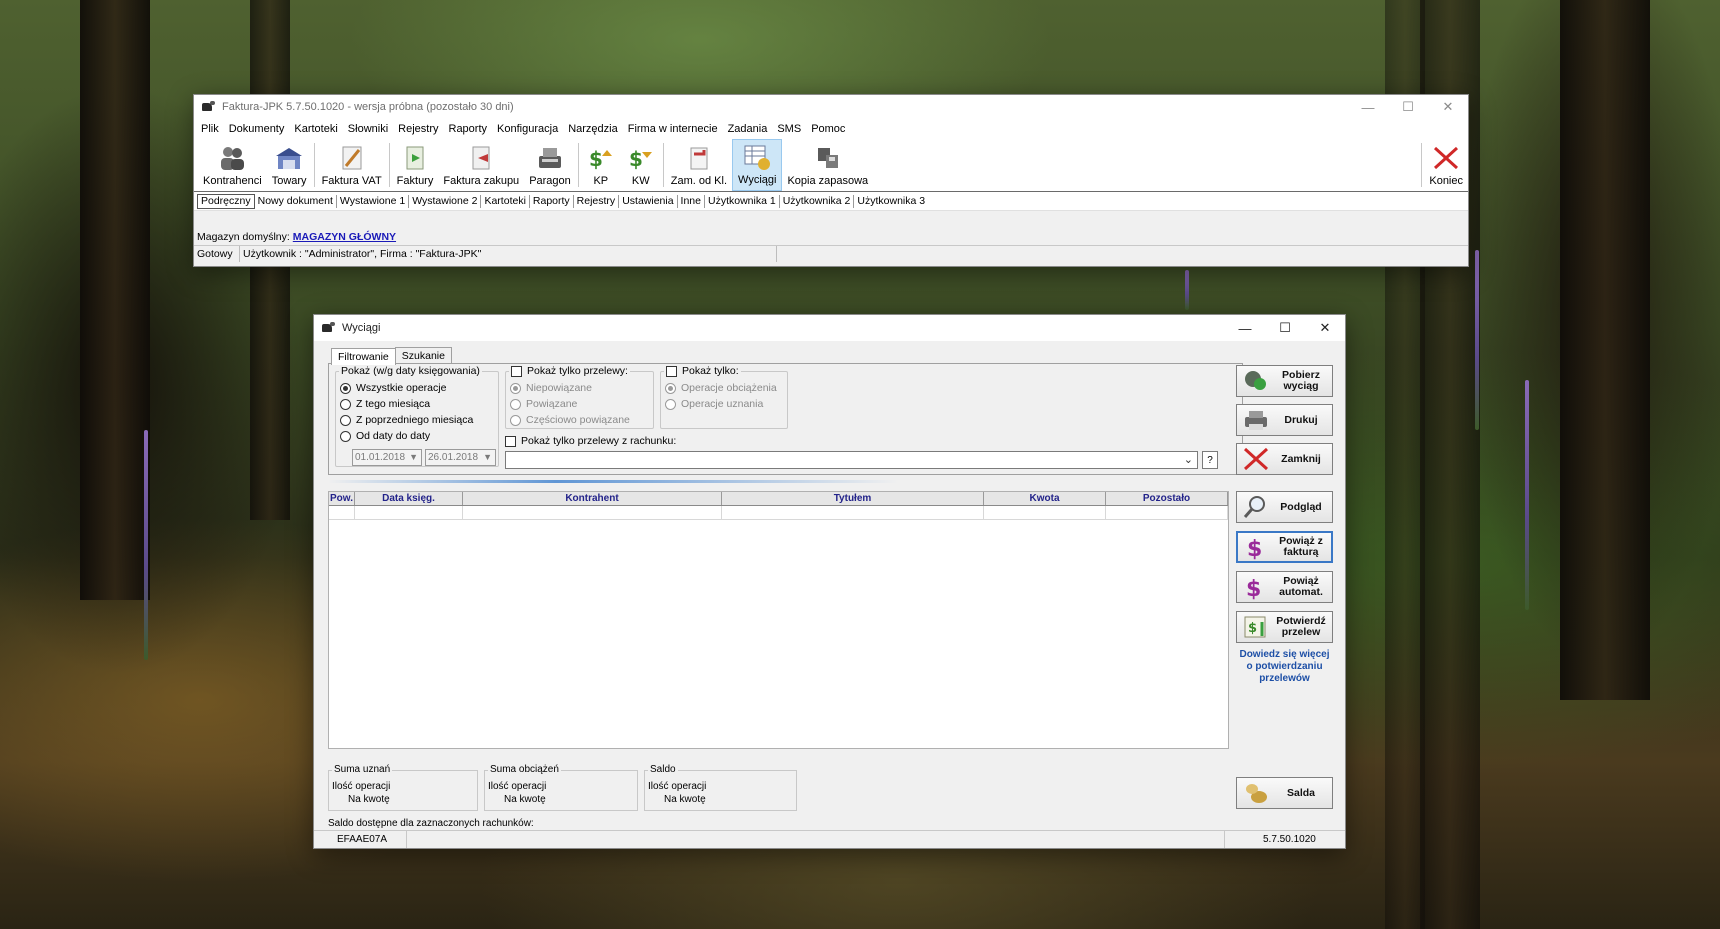  What do you see at coordinates (748, 129) in the screenshot?
I see `menu-zadania: Zadania` at bounding box center [748, 129].